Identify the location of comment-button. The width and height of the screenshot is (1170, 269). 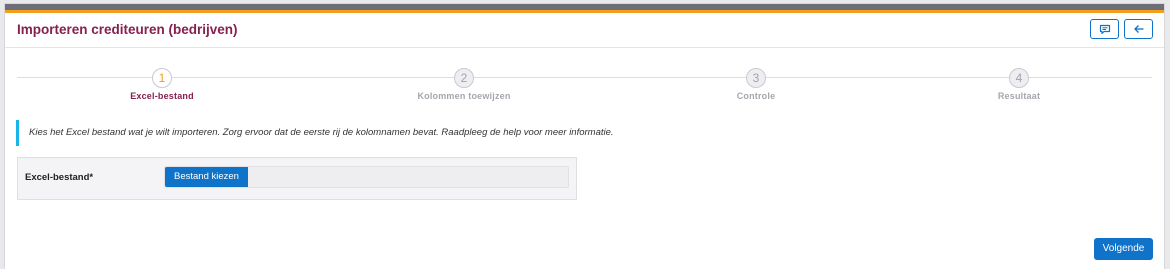
(1104, 29).